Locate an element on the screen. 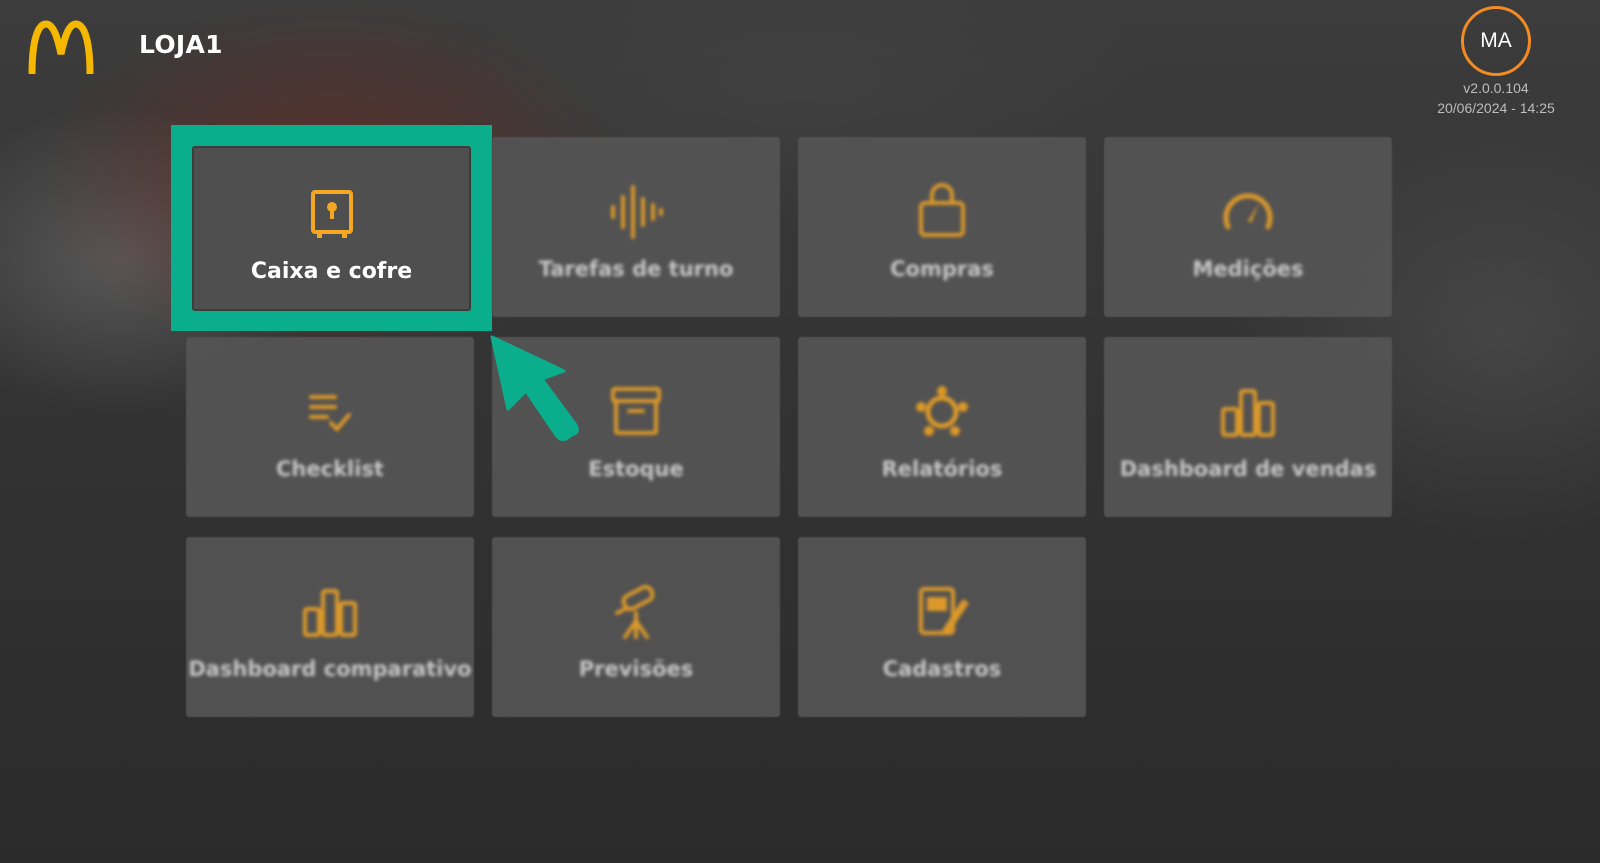 Image resolution: width=1600 pixels, height=863 pixels. tile-label: Dashboard de vendas is located at coordinates (1248, 469).